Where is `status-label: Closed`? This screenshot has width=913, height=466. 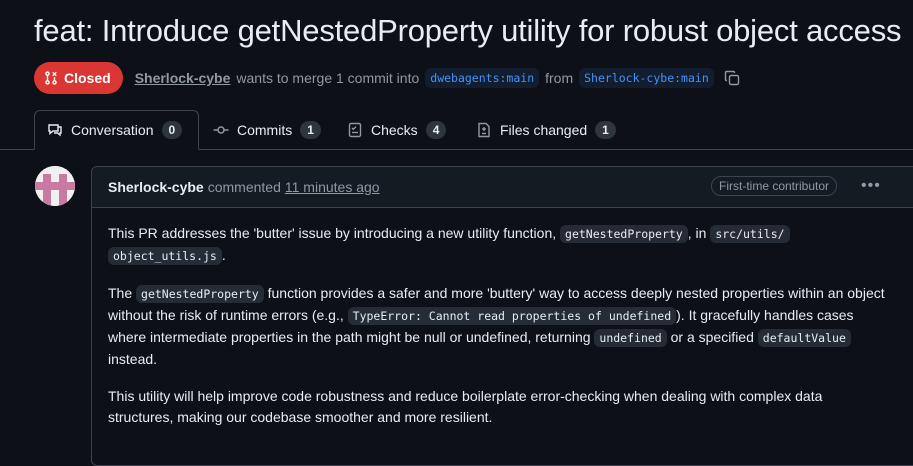 status-label: Closed is located at coordinates (87, 78).